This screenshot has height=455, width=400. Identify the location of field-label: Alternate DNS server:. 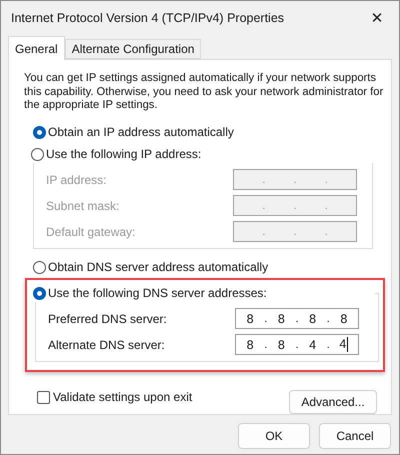
(106, 345).